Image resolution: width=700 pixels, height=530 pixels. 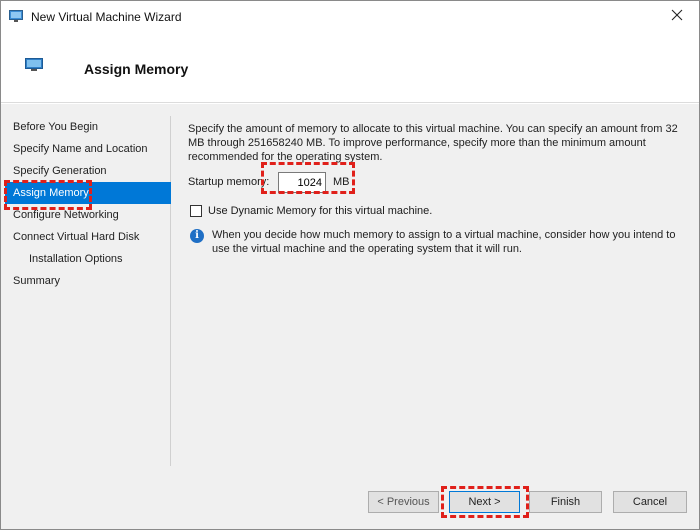 I want to click on close-button, so click(x=677, y=16).